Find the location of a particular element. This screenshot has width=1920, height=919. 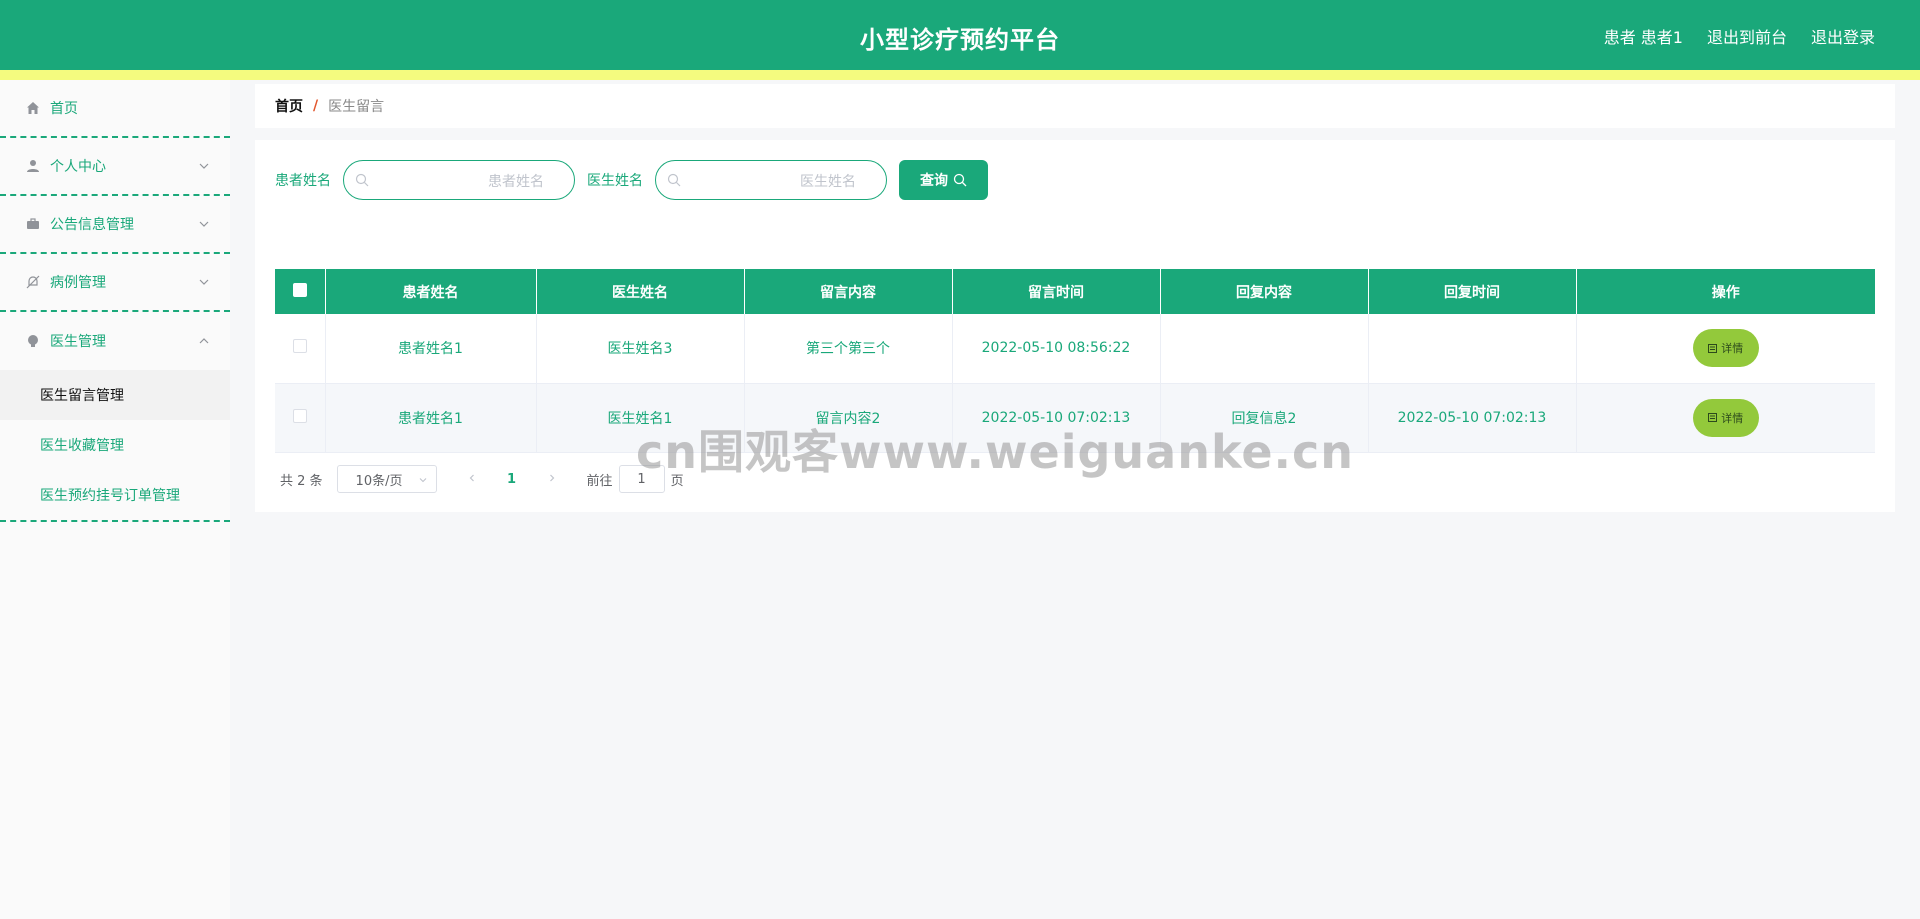

query-button-label: 查询 is located at coordinates (934, 181).